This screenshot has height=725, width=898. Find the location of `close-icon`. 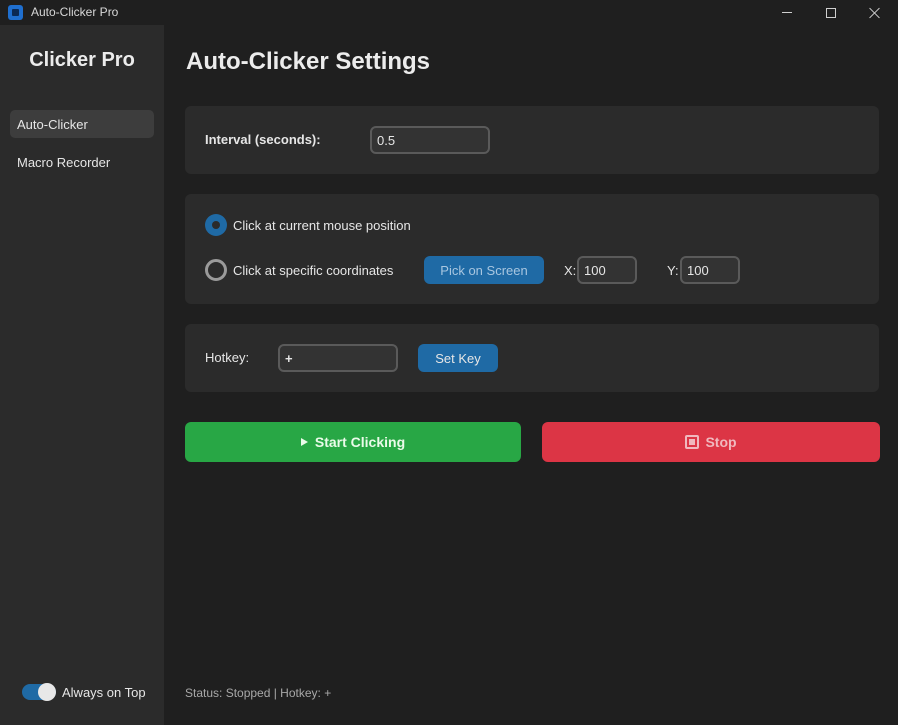

close-icon is located at coordinates (875, 13).